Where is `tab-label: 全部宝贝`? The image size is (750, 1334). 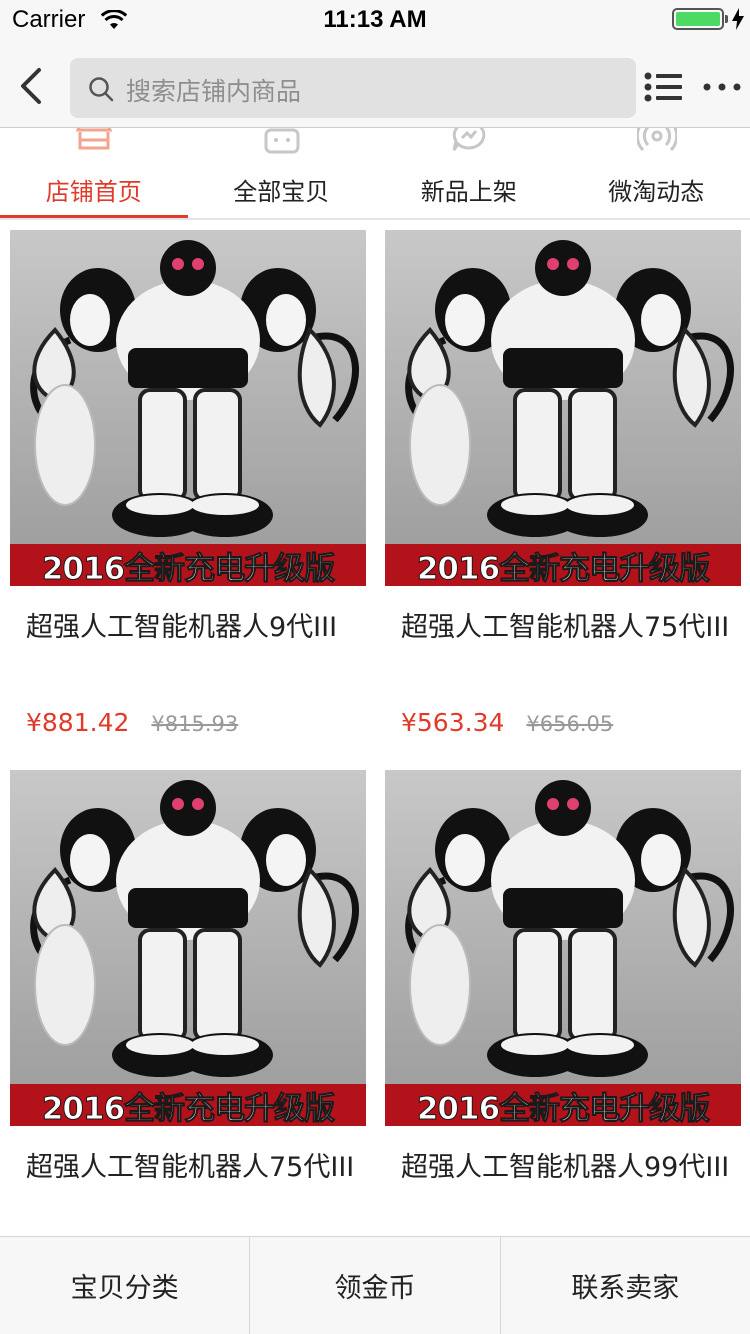 tab-label: 全部宝贝 is located at coordinates (281, 192).